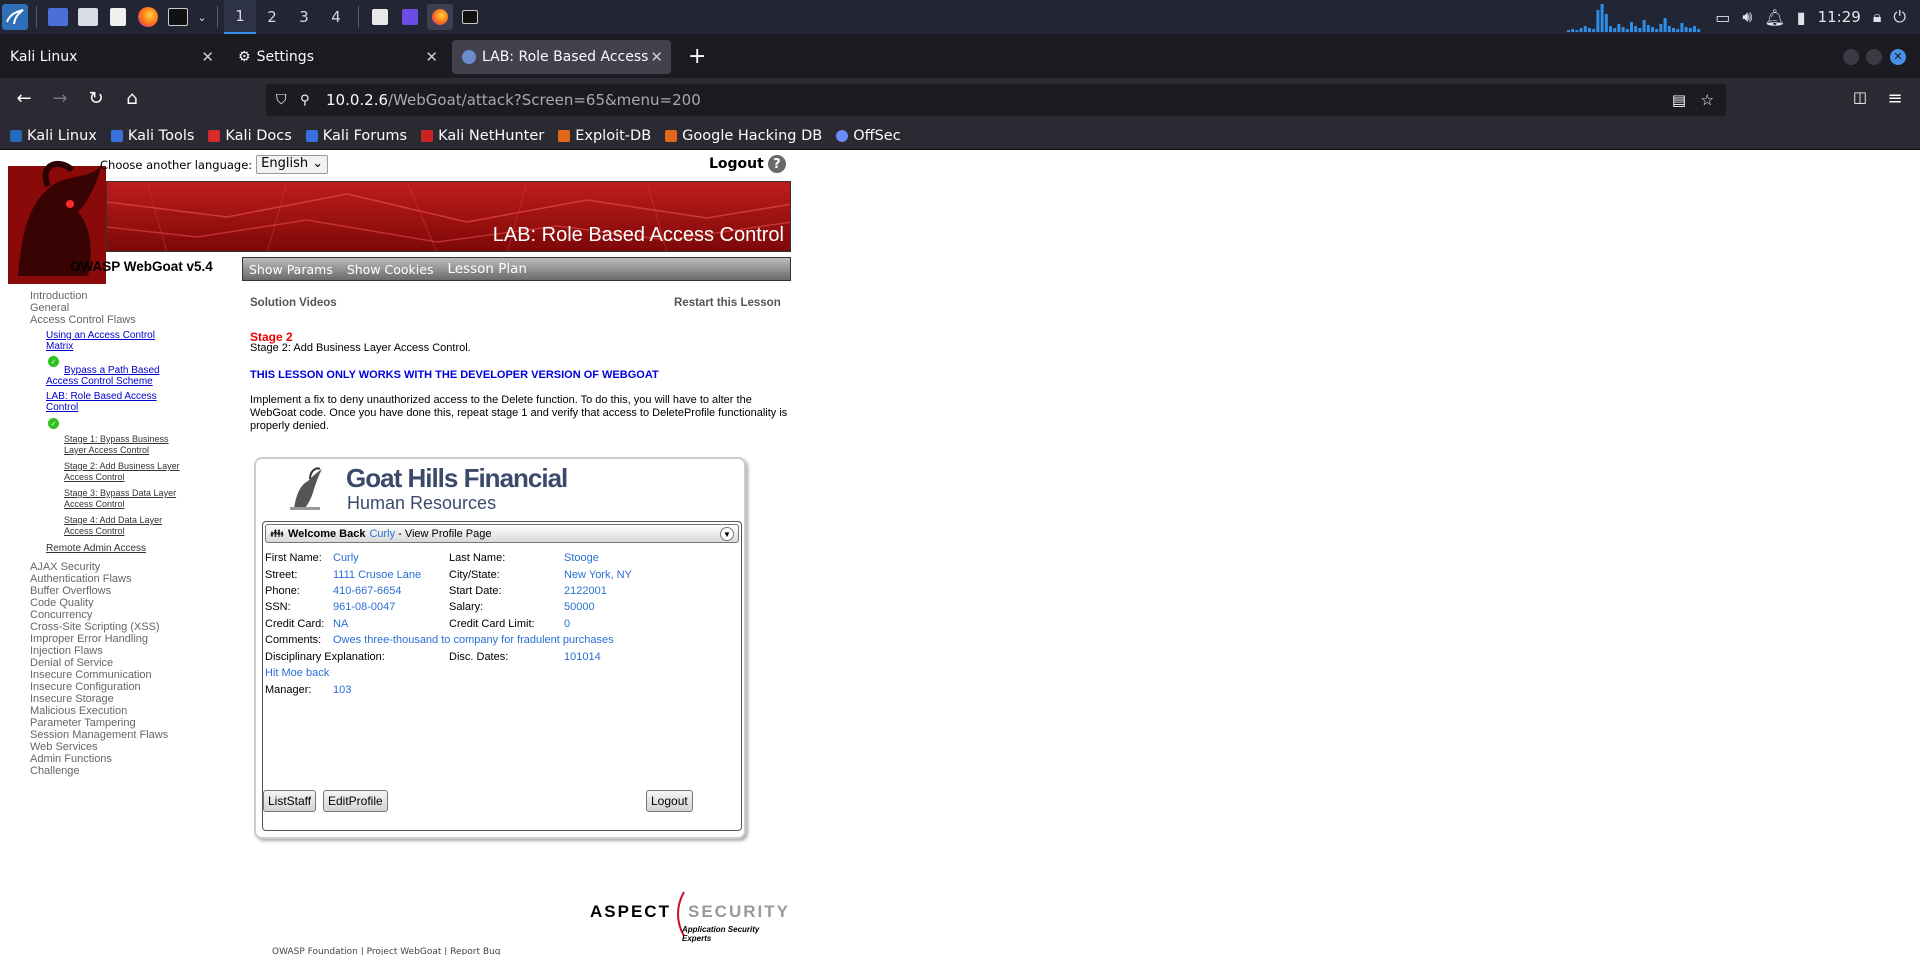 The height and width of the screenshot is (955, 1920). Describe the element at coordinates (24, 98) in the screenshot. I see `back-arrow-icon: ←` at that location.